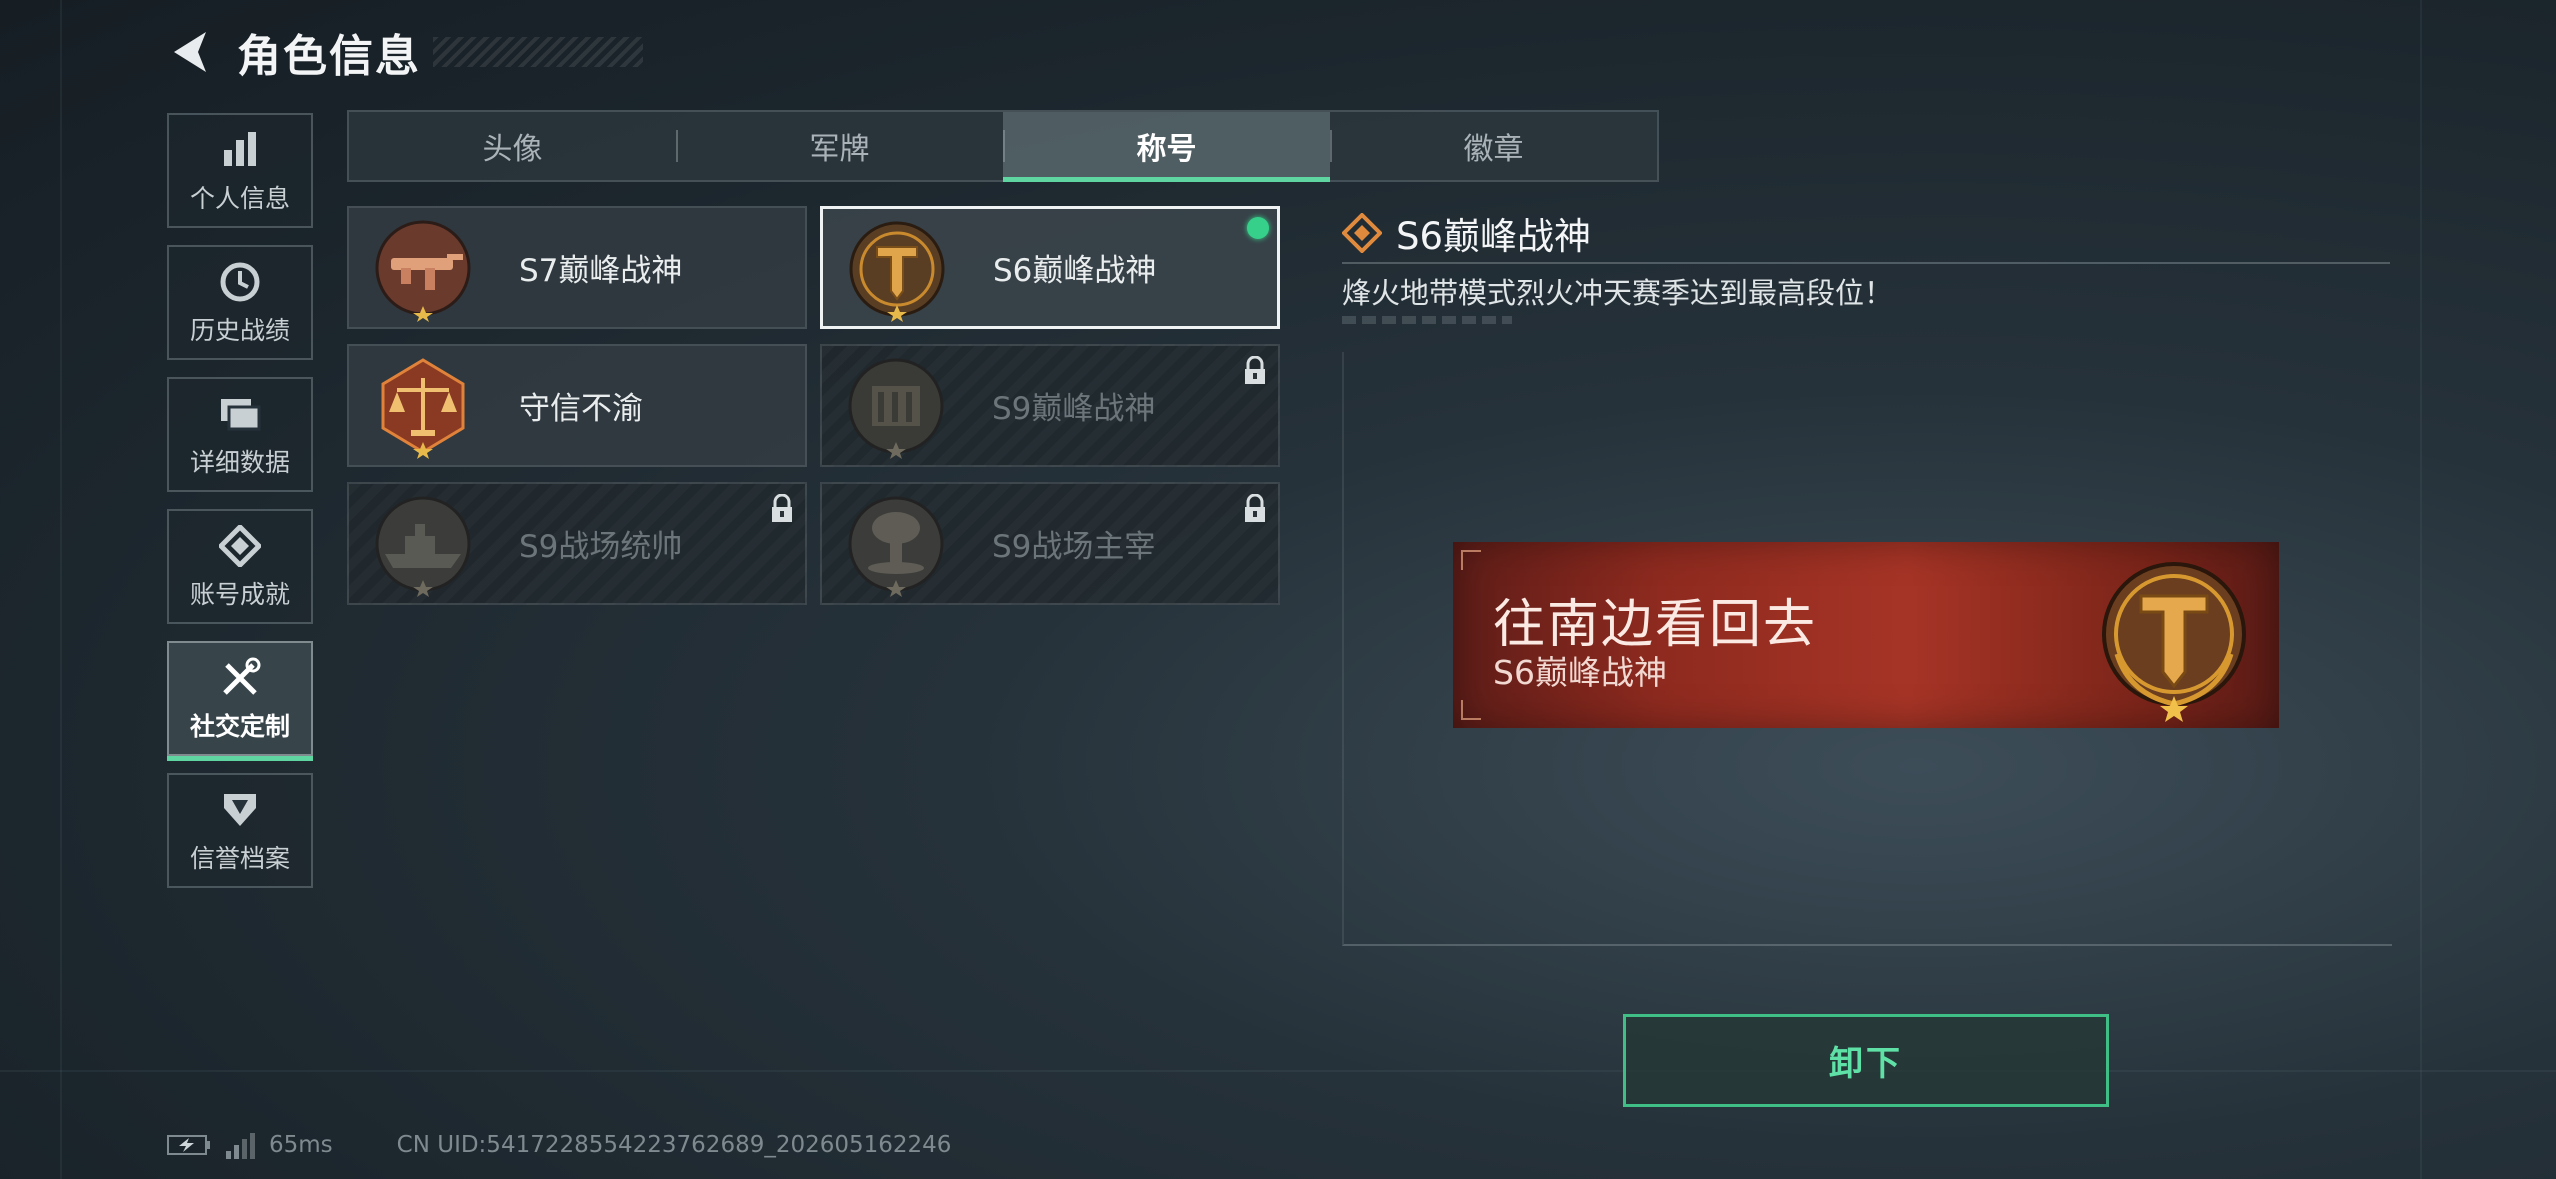 This screenshot has height=1179, width=2556. I want to click on tab-title: 称号, so click(1166, 147).